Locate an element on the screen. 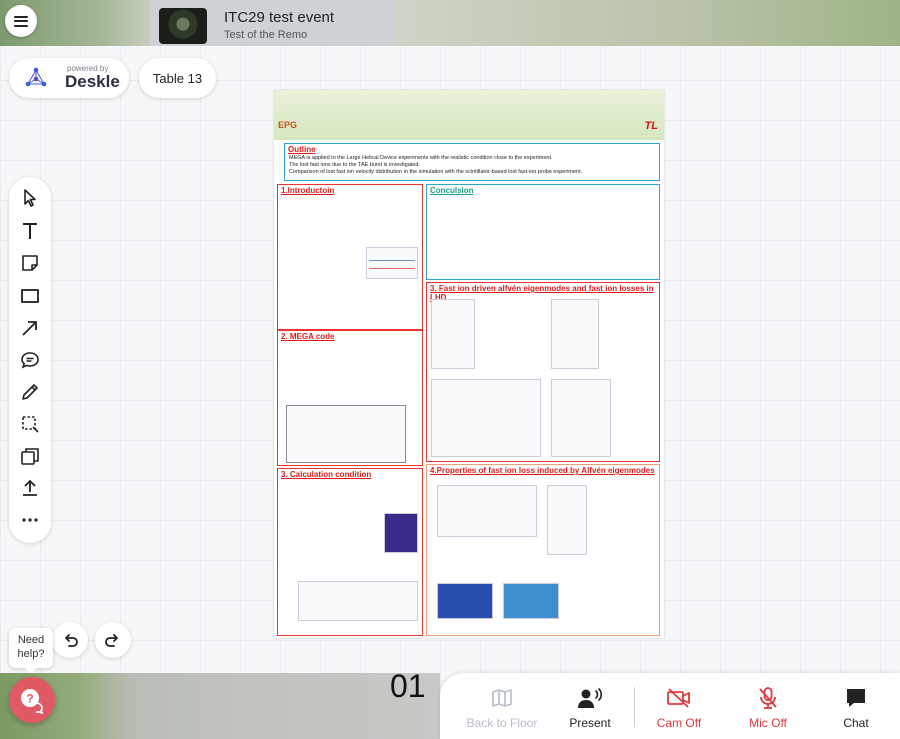 The width and height of the screenshot is (900, 739). camera-off-icon is located at coordinates (678, 698).